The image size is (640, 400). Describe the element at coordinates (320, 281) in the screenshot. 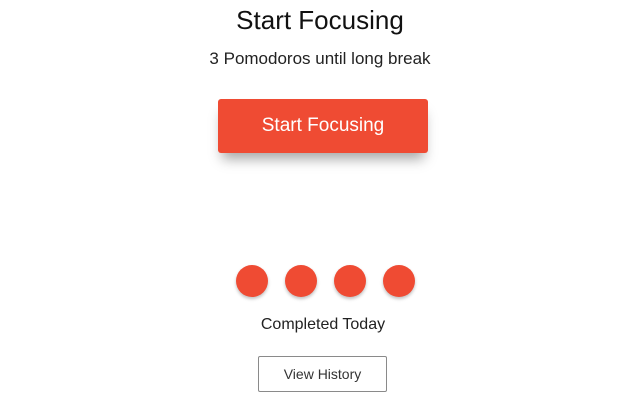

I see `completed-pomodoros-row` at that location.